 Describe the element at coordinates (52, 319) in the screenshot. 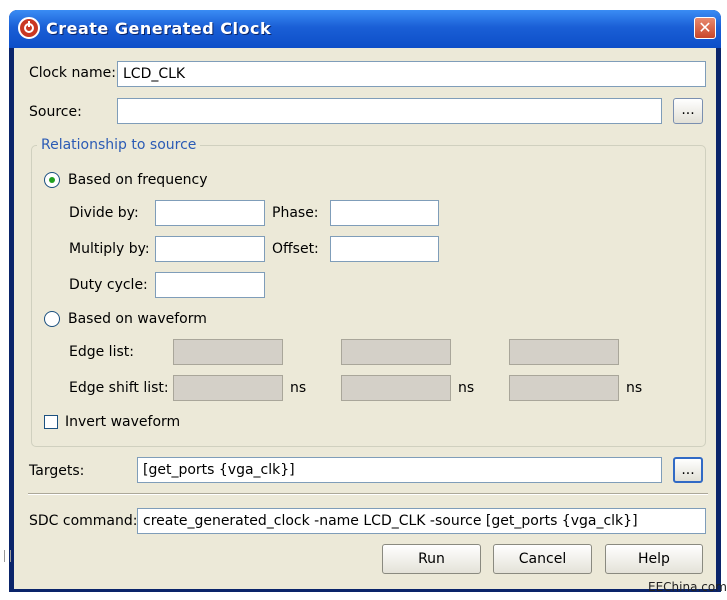

I see `based-on-waveform-radio` at that location.